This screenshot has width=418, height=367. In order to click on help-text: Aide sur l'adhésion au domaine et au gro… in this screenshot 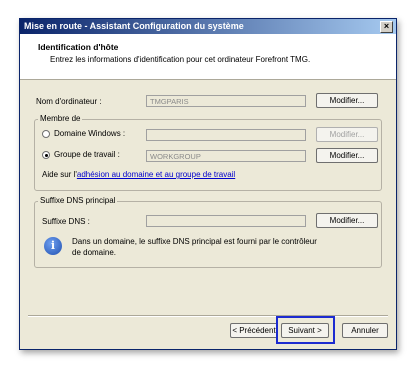, I will do `click(138, 174)`.